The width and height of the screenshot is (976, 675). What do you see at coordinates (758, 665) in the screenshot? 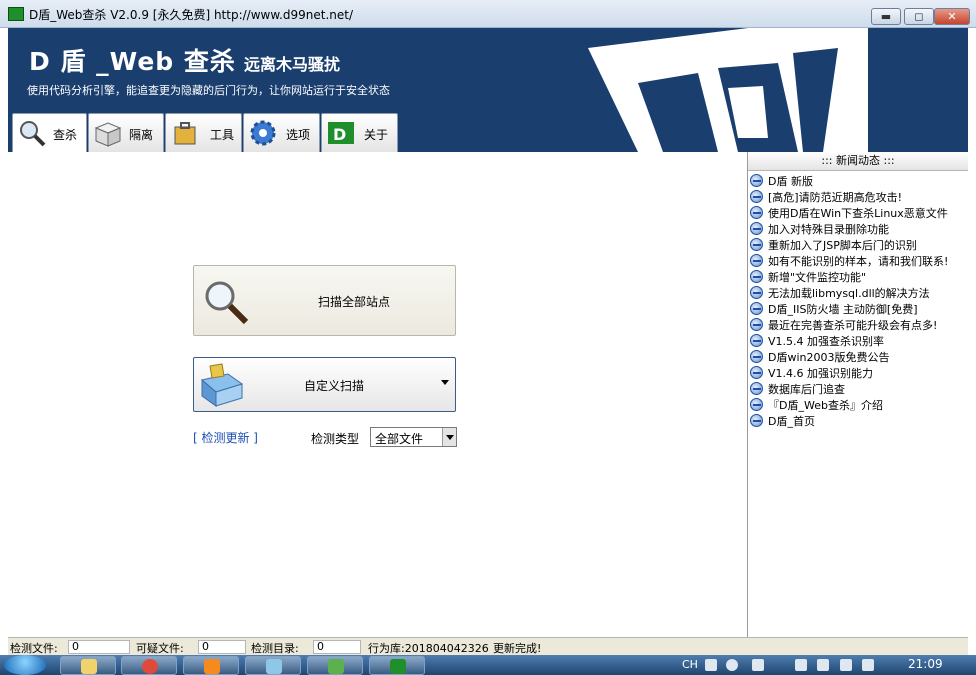
I see `tray-arrow-icon` at bounding box center [758, 665].